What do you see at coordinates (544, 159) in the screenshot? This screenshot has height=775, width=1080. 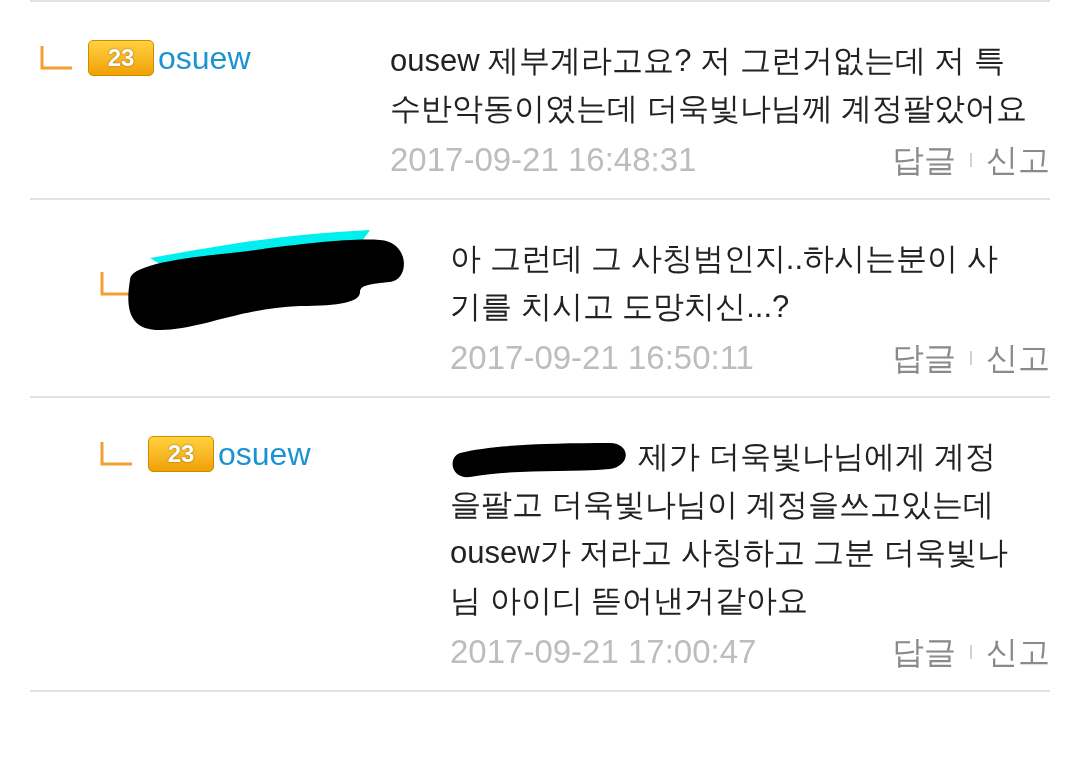 I see `comment-date: 2017-09-21 16:48:31` at bounding box center [544, 159].